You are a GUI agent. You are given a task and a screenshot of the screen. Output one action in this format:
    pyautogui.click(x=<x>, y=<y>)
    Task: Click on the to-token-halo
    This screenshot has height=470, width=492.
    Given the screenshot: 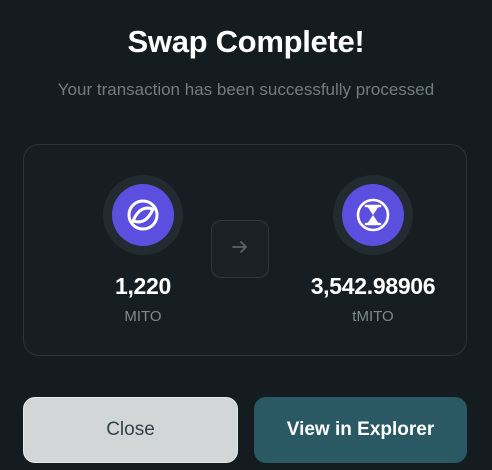 What is the action you would take?
    pyautogui.click(x=373, y=215)
    